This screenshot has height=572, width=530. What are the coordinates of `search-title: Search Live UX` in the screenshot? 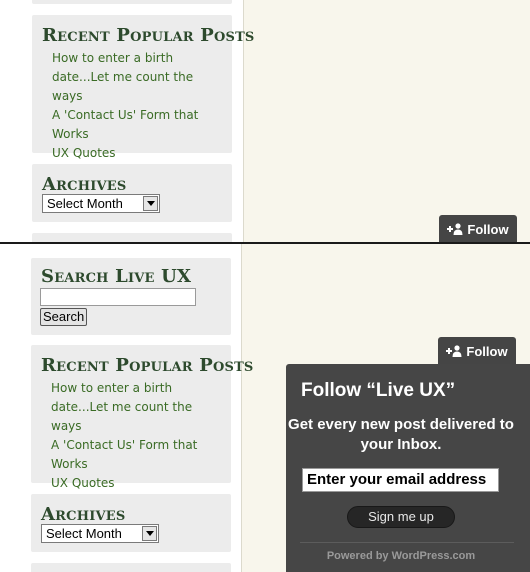 It's located at (116, 276).